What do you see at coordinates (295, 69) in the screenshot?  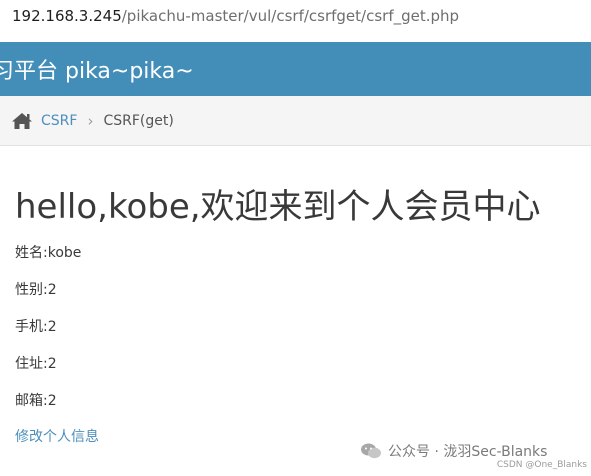 I see `navbar: 习平台 pika~pika~` at bounding box center [295, 69].